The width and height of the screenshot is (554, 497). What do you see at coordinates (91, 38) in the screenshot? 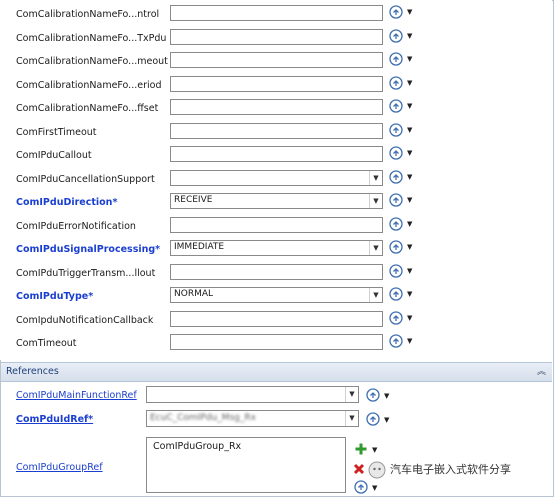
I see `parameter-label: ComCalibrationNameFo...TxPdu` at bounding box center [91, 38].